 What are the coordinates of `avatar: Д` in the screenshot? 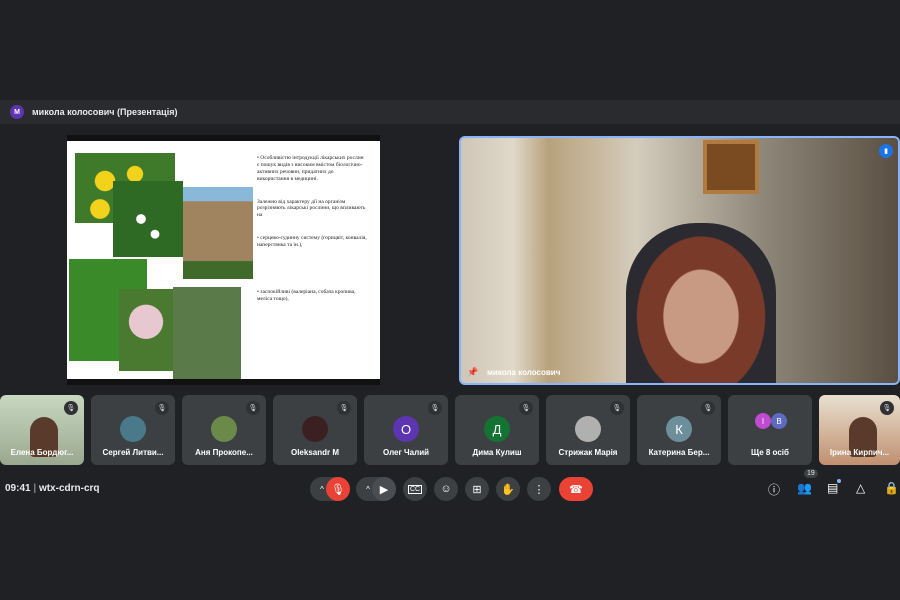 It's located at (497, 429).